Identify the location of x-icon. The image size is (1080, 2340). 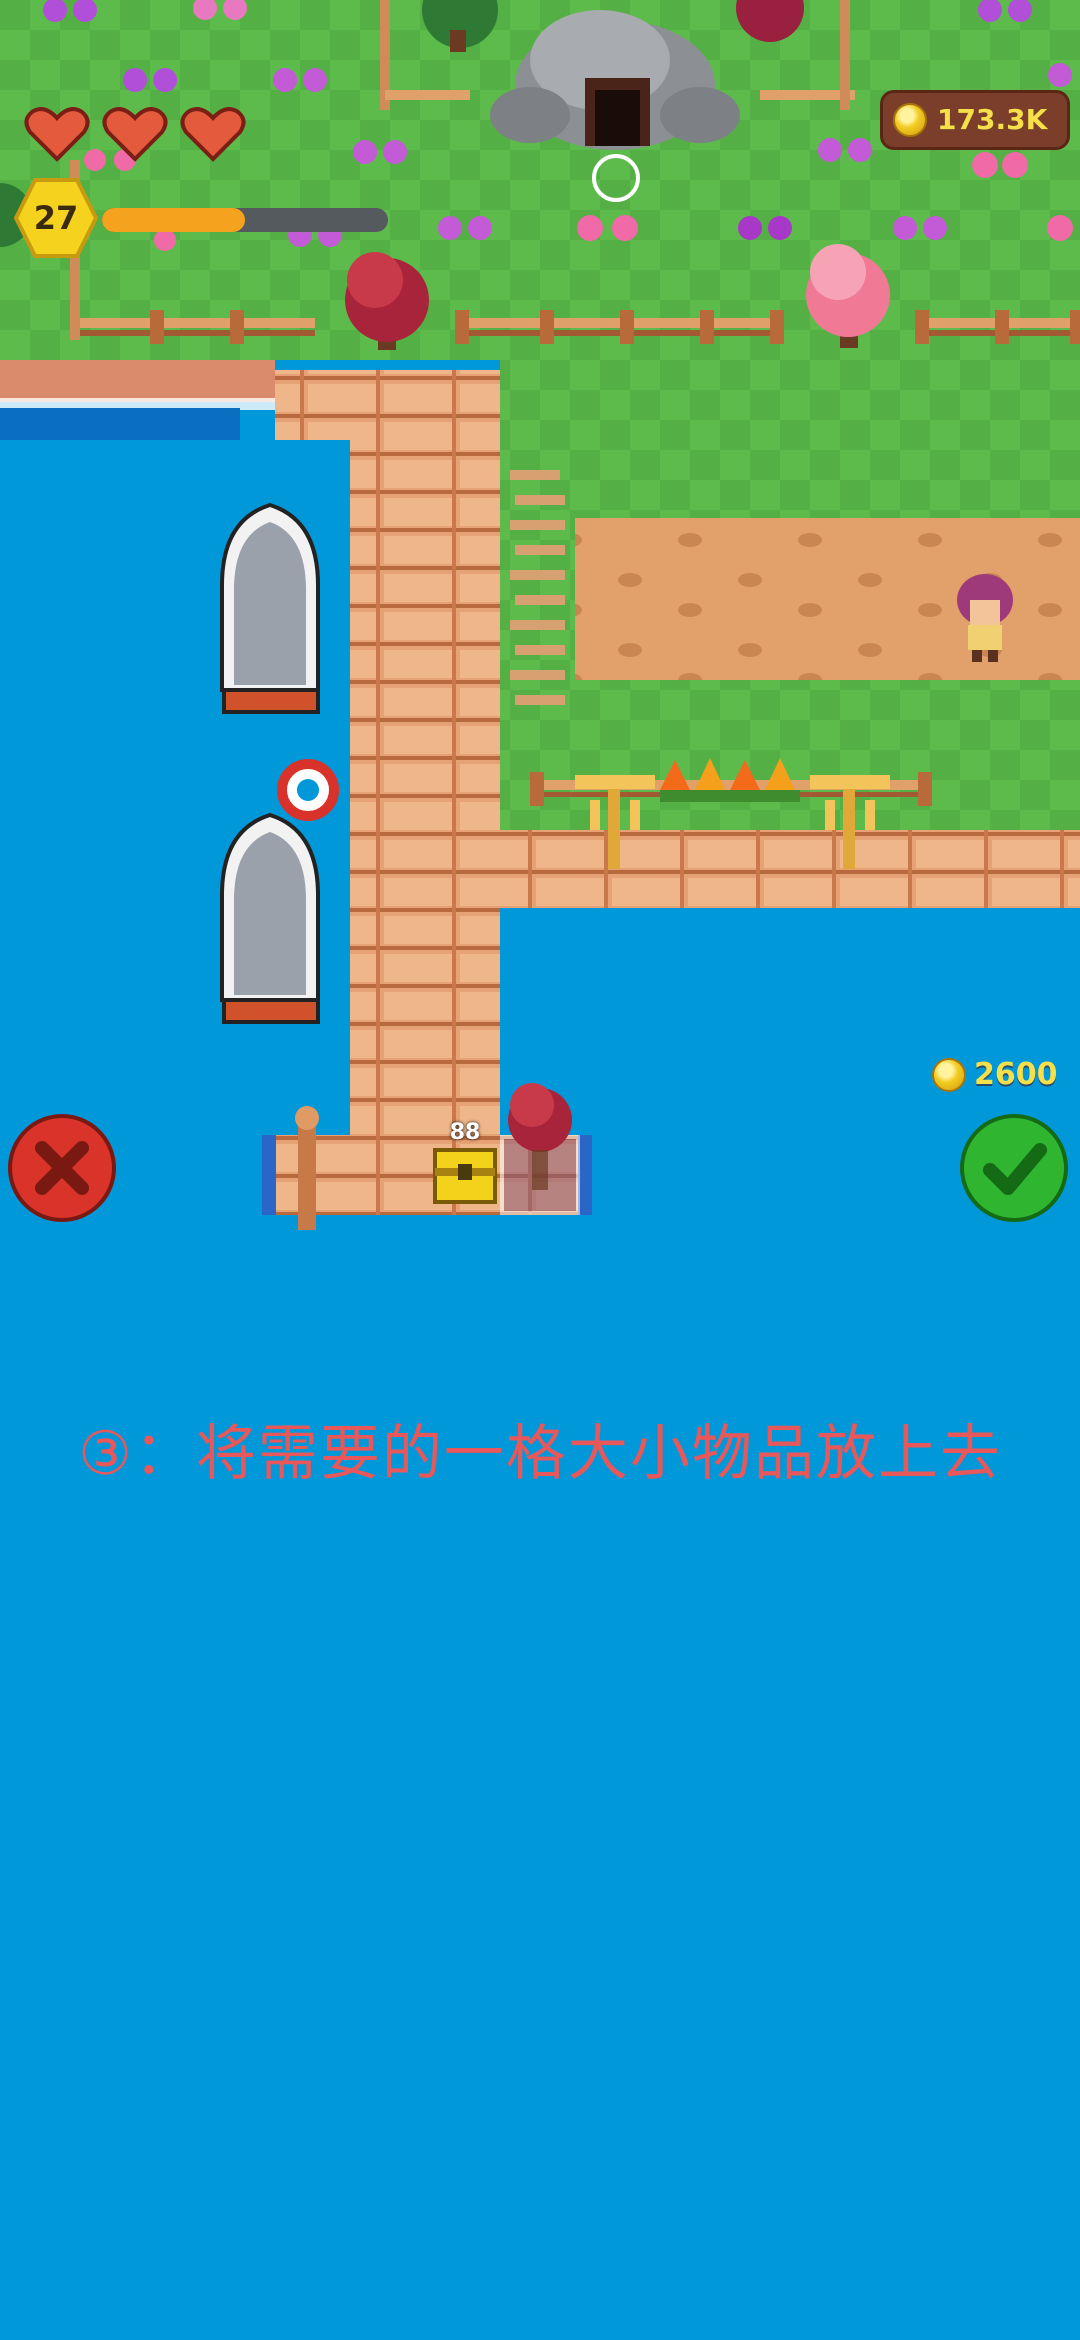
(62, 1168).